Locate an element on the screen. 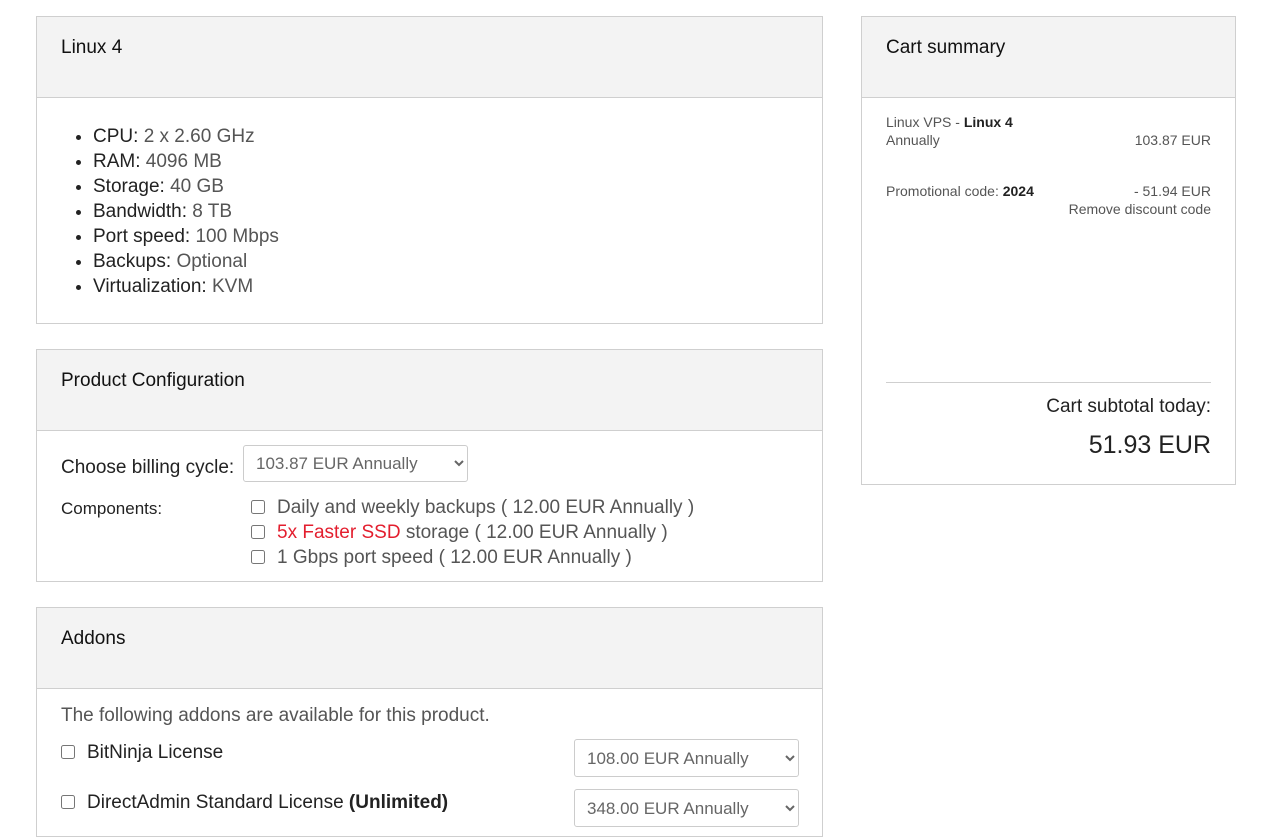  cart-divider is located at coordinates (1048, 382).